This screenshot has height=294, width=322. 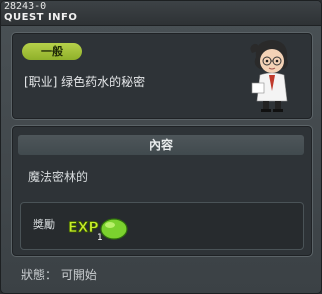 I want to click on exp-icon: EXP 1, so click(x=99, y=228).